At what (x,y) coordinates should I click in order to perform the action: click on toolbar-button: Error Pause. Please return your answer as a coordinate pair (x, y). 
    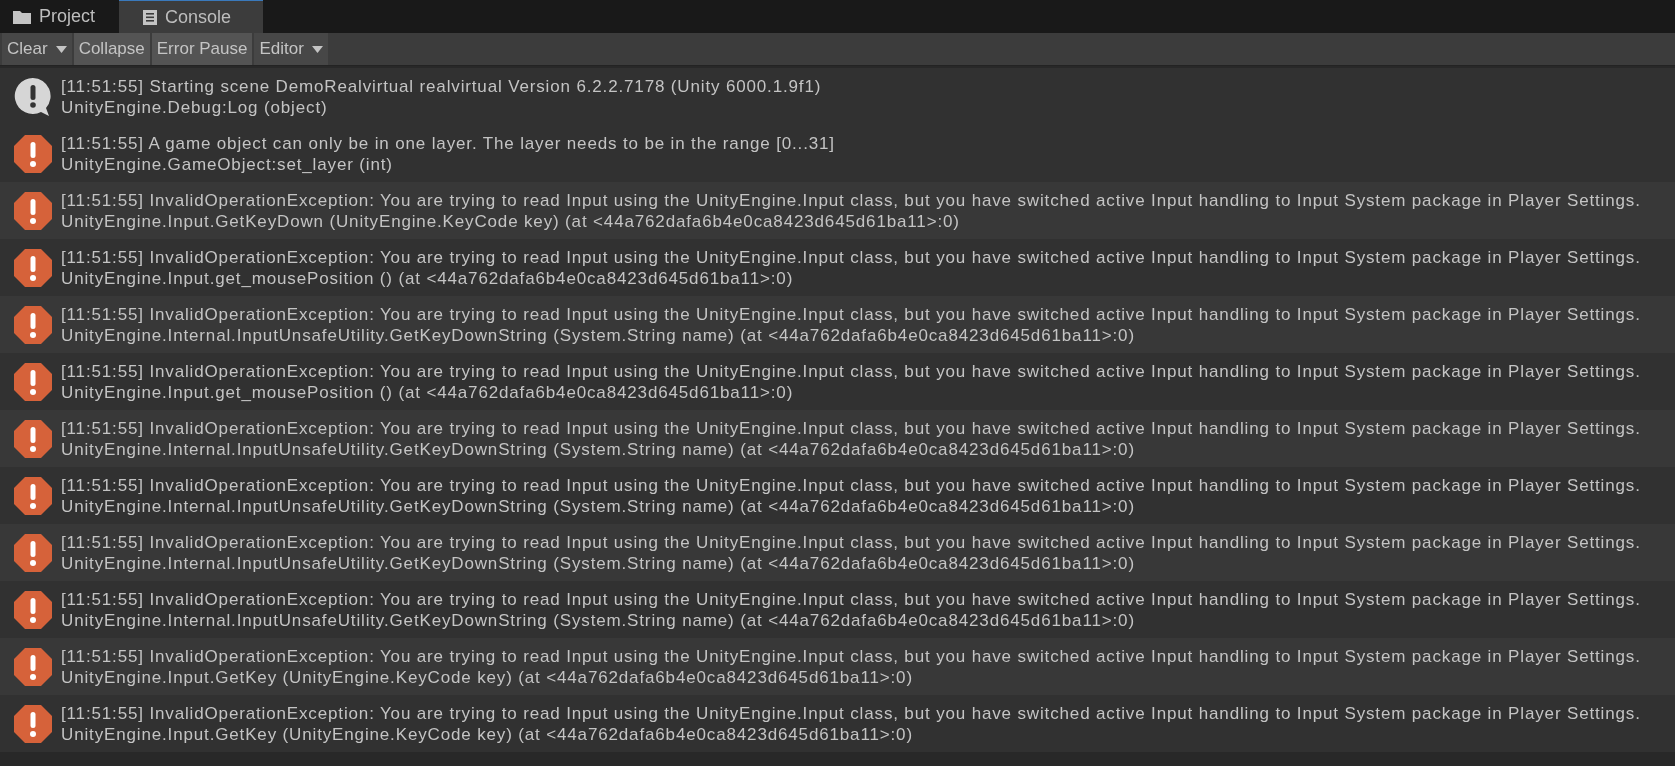
    Looking at the image, I should click on (202, 49).